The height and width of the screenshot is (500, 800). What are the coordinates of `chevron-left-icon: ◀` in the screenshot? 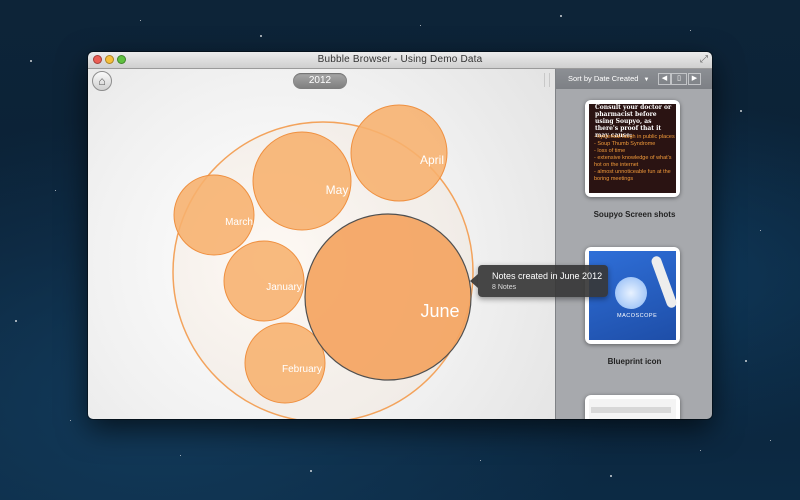 It's located at (664, 78).